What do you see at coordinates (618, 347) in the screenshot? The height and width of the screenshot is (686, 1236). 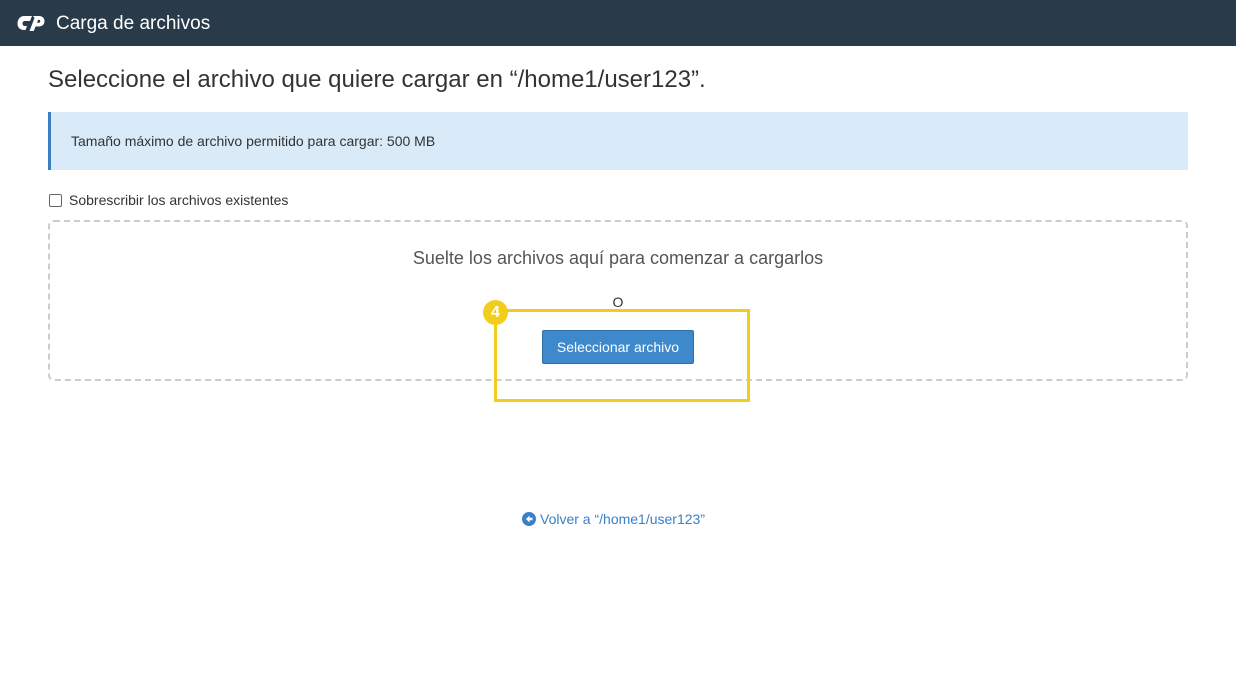 I see `select-file-button: Seleccionar archivo` at bounding box center [618, 347].